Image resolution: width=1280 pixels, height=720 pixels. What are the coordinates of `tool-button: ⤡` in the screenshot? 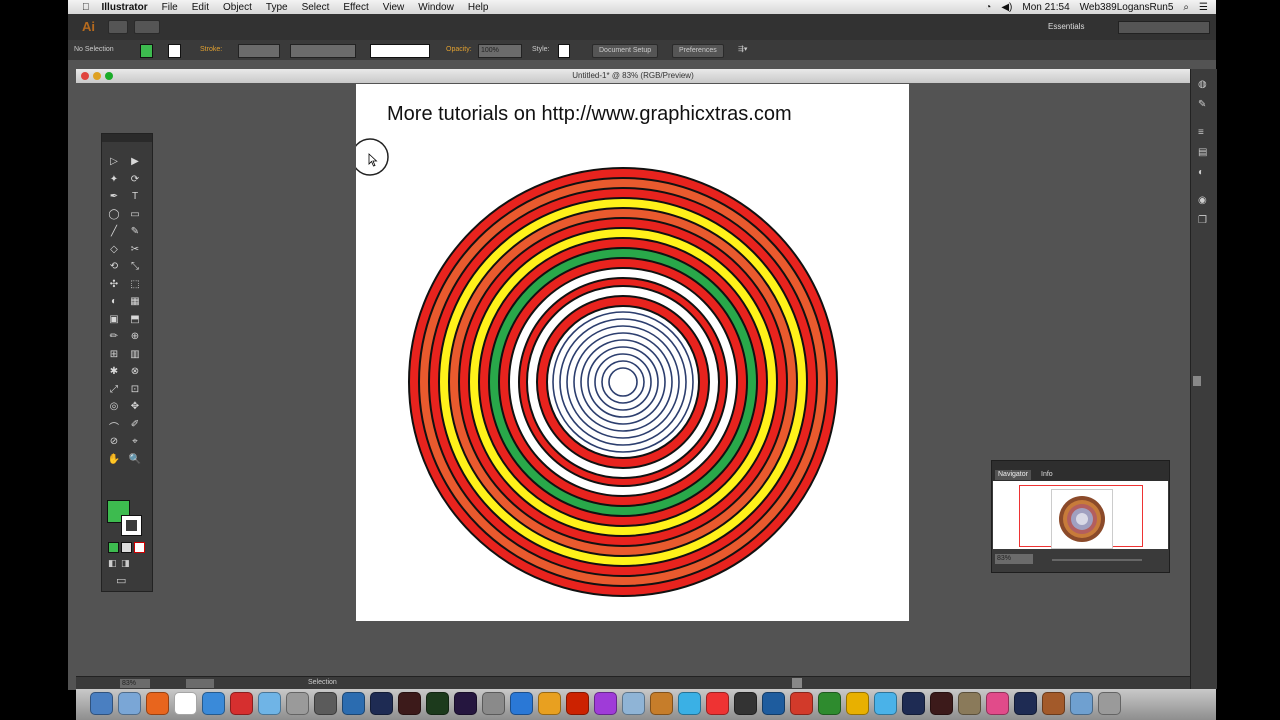 It's located at (135, 268).